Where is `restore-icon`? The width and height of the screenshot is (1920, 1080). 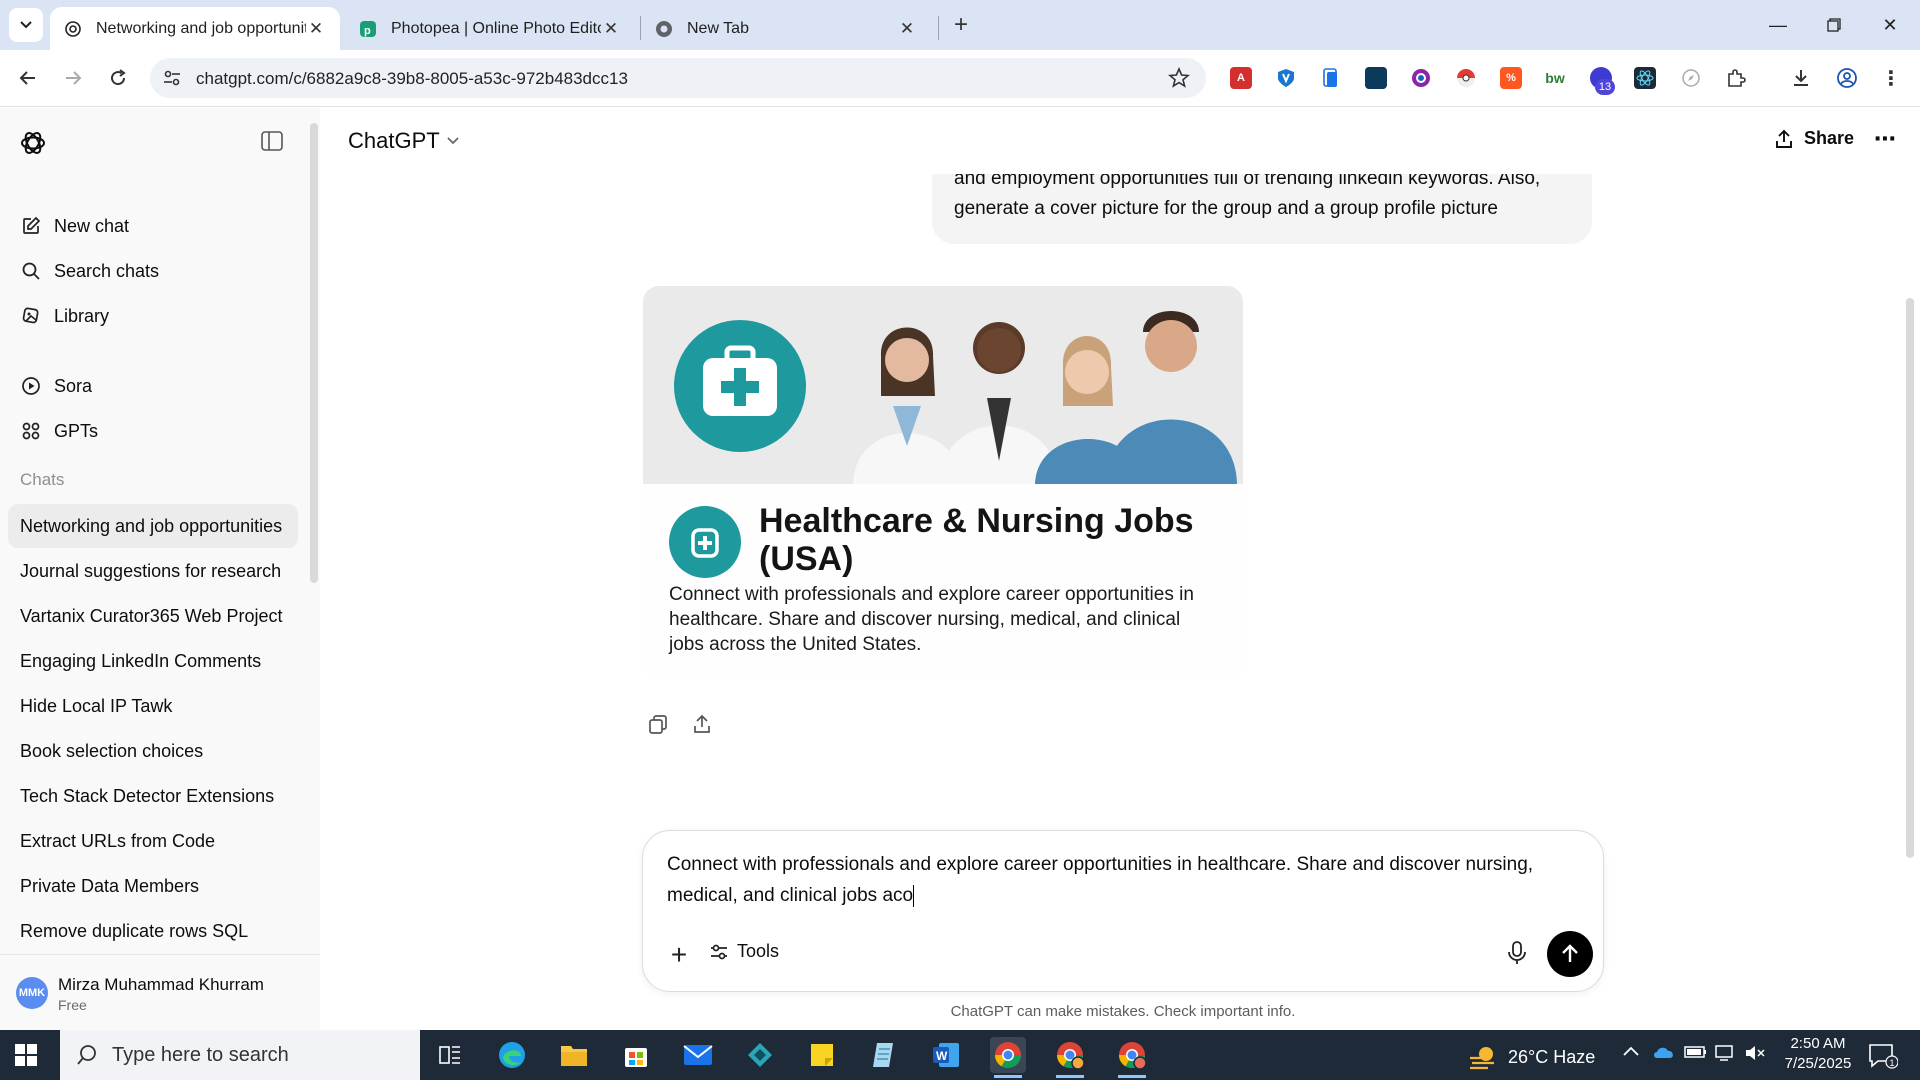 restore-icon is located at coordinates (1834, 25).